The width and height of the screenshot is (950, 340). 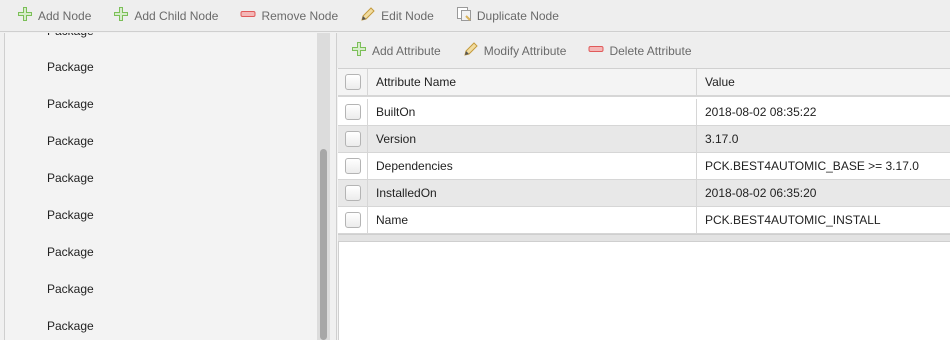 I want to click on modify-attribute-button: Modify Attribute, so click(x=515, y=51).